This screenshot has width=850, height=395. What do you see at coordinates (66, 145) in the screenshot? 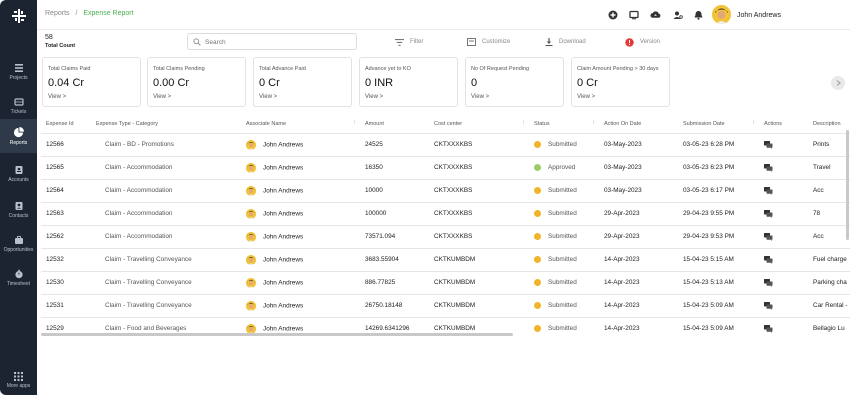
I see `expense-id-cell: 12566` at bounding box center [66, 145].